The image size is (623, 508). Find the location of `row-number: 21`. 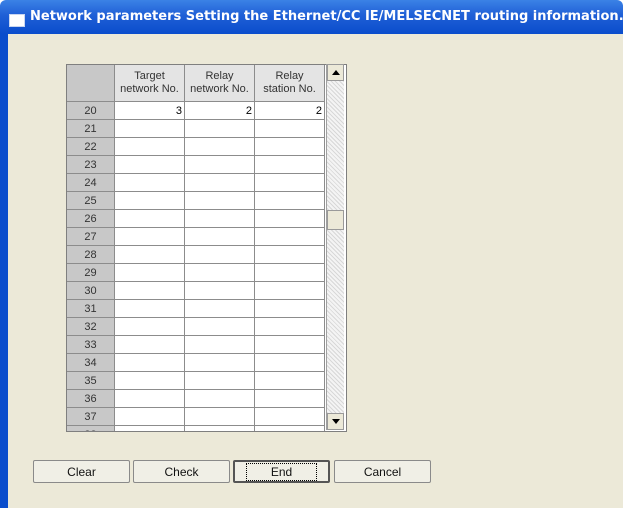

row-number: 21 is located at coordinates (91, 128).